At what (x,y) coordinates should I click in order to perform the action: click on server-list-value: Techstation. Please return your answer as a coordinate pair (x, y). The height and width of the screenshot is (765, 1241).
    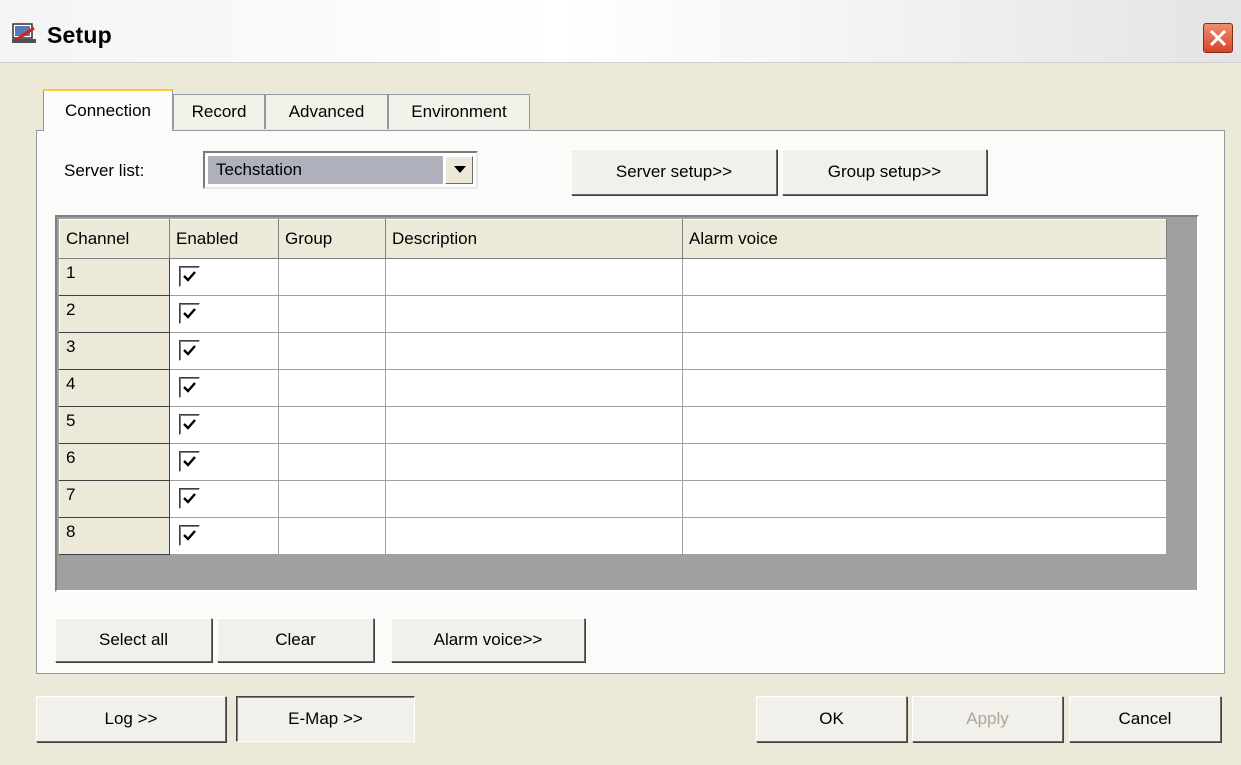
    Looking at the image, I should click on (325, 170).